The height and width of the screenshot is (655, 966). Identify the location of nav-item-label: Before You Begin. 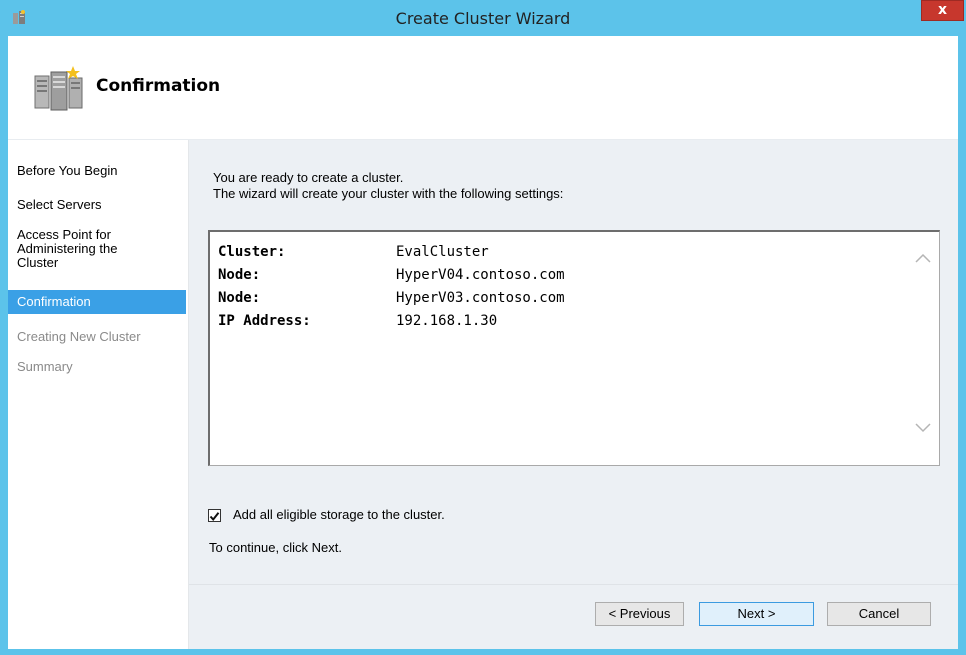
(67, 170).